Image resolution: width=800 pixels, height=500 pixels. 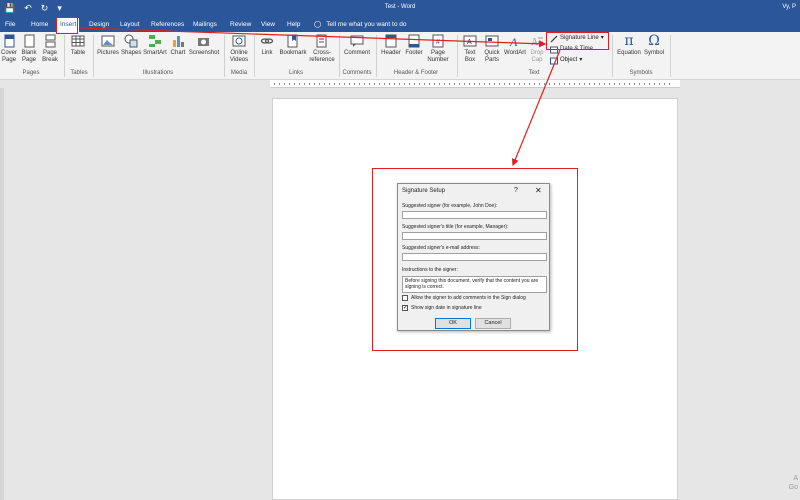 What do you see at coordinates (131, 45) in the screenshot?
I see `shapes-button: Shapes` at bounding box center [131, 45].